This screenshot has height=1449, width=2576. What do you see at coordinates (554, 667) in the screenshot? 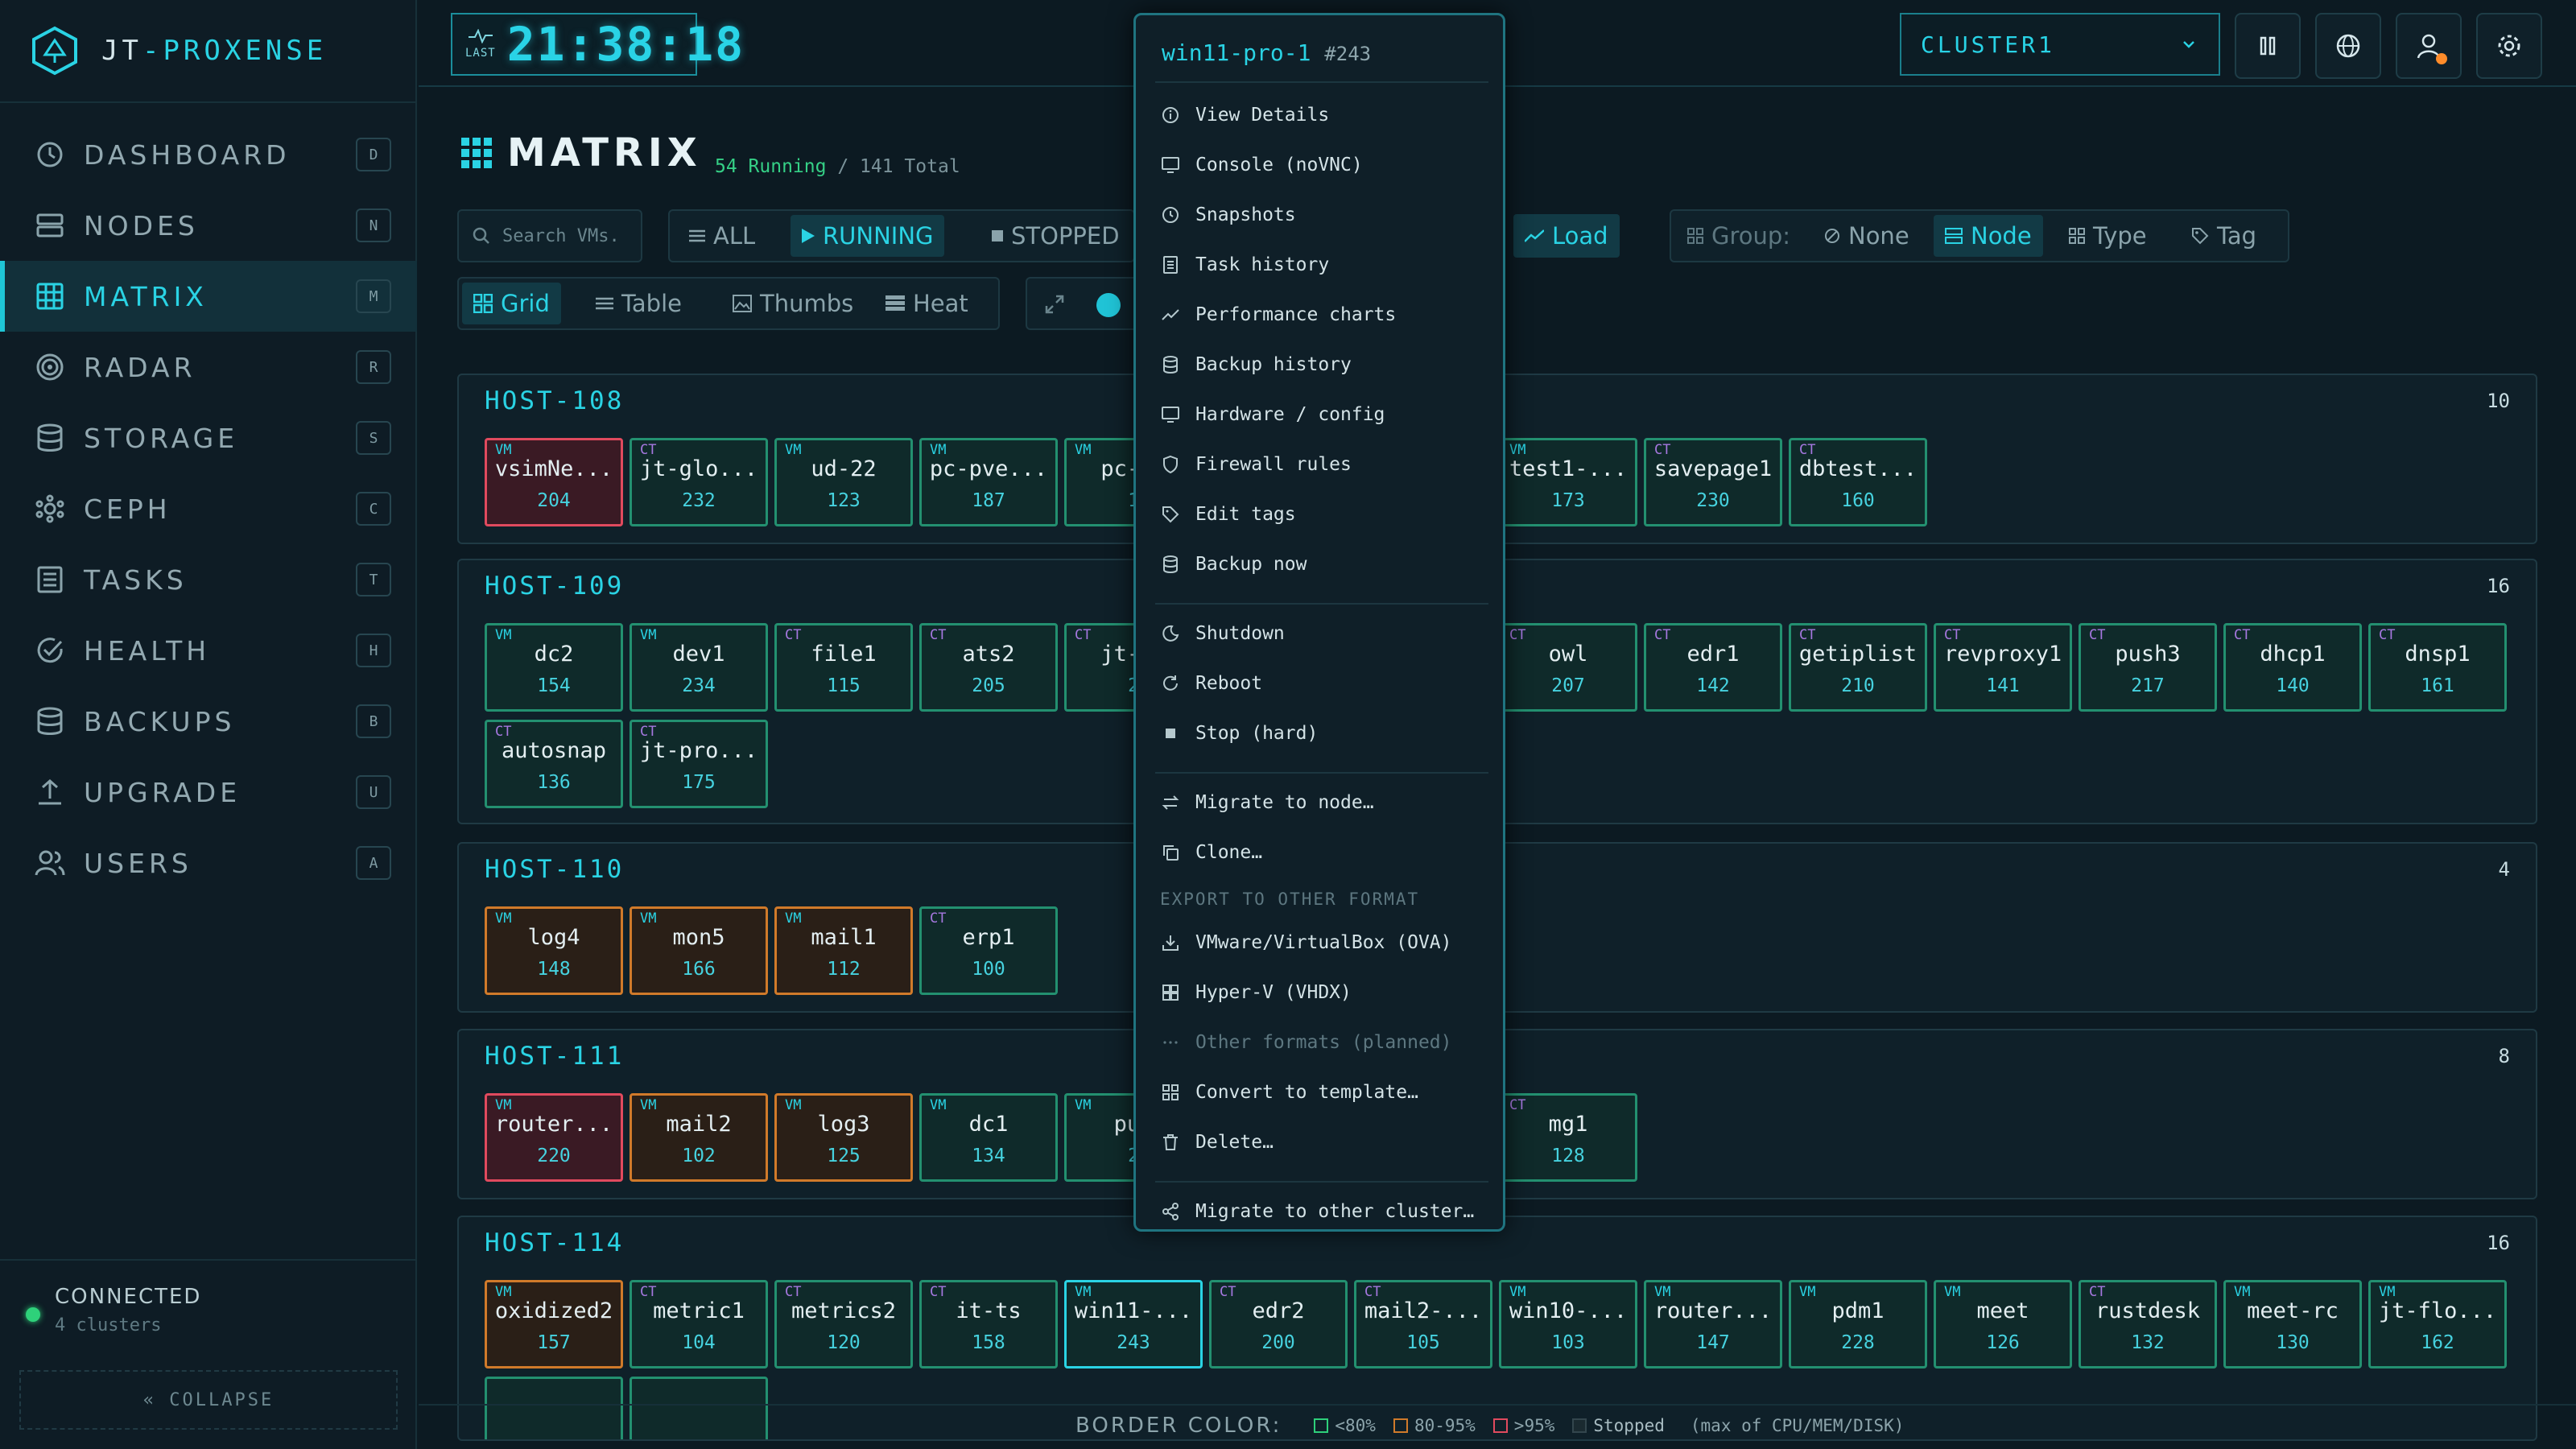
I see `vm-tile: VM dc2 154` at bounding box center [554, 667].